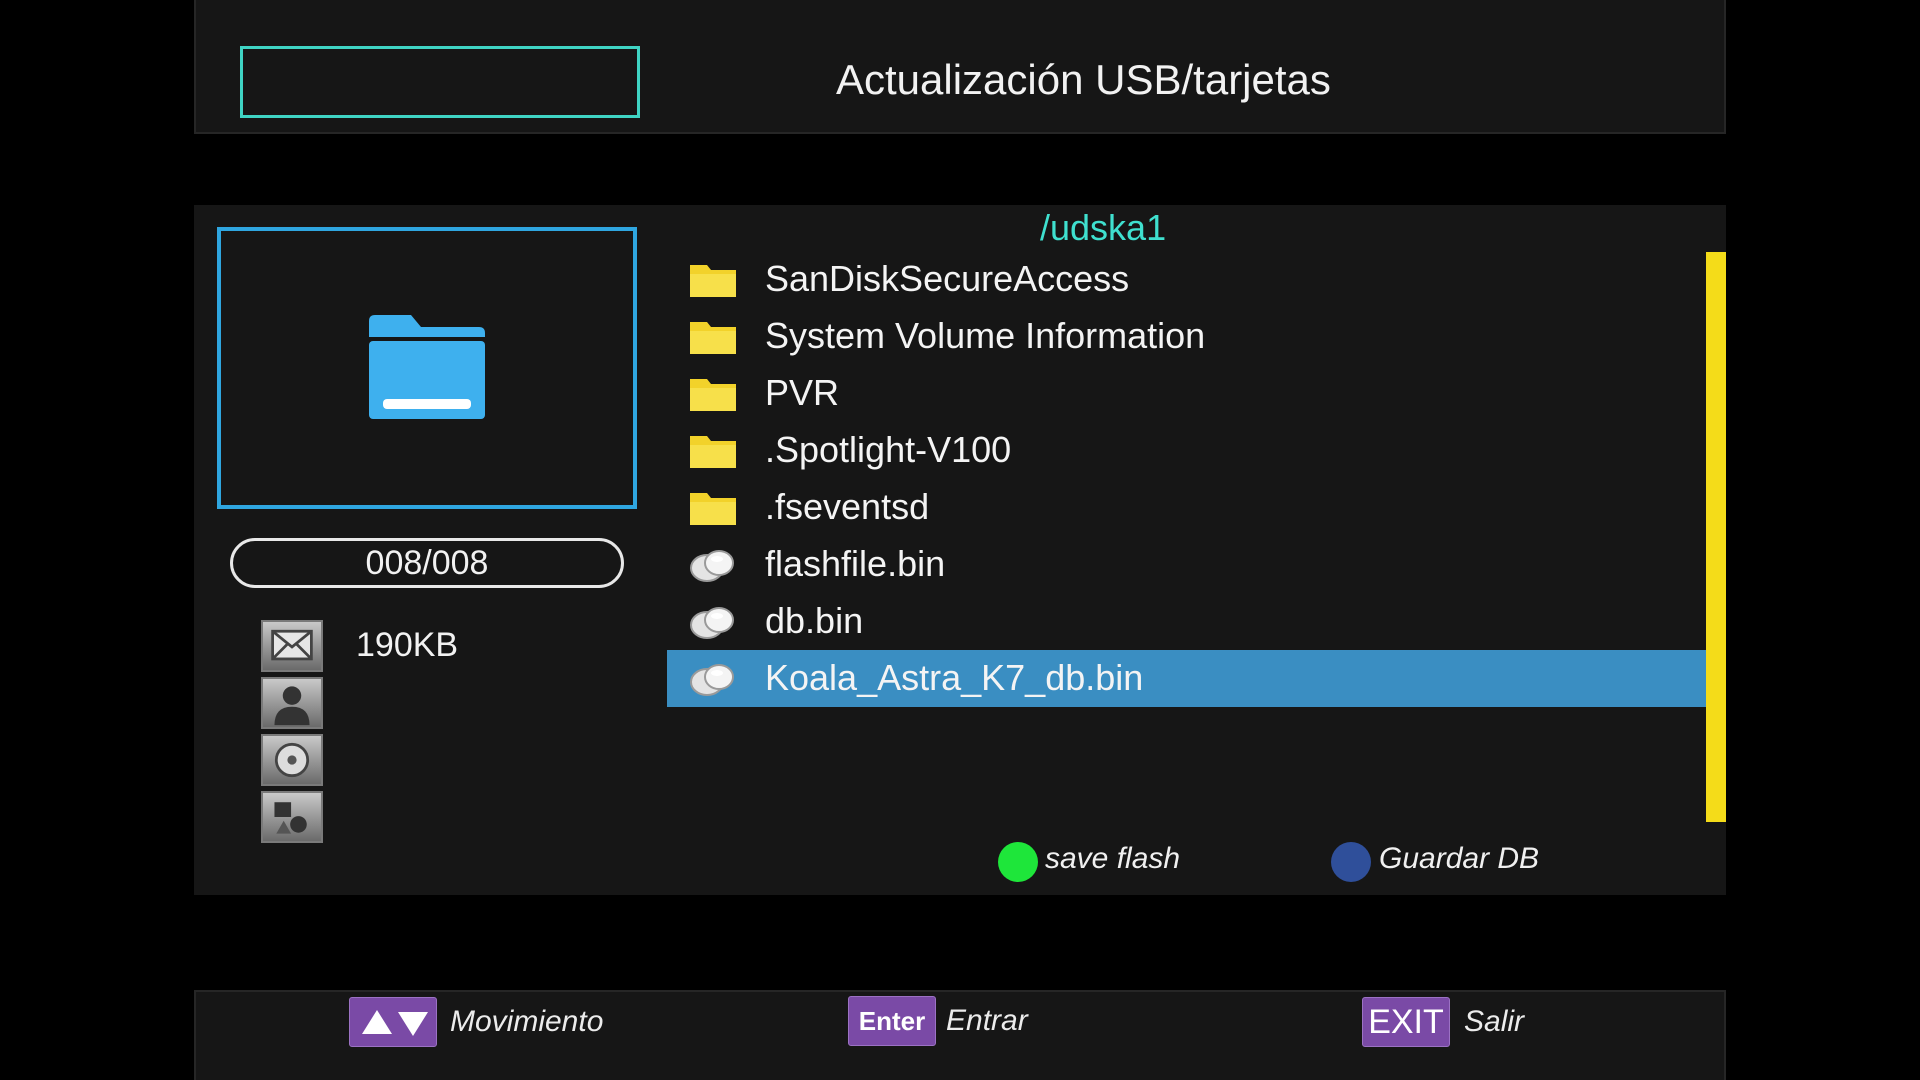 The height and width of the screenshot is (1080, 1920). I want to click on file-name: SanDiskSecureAccess, so click(947, 278).